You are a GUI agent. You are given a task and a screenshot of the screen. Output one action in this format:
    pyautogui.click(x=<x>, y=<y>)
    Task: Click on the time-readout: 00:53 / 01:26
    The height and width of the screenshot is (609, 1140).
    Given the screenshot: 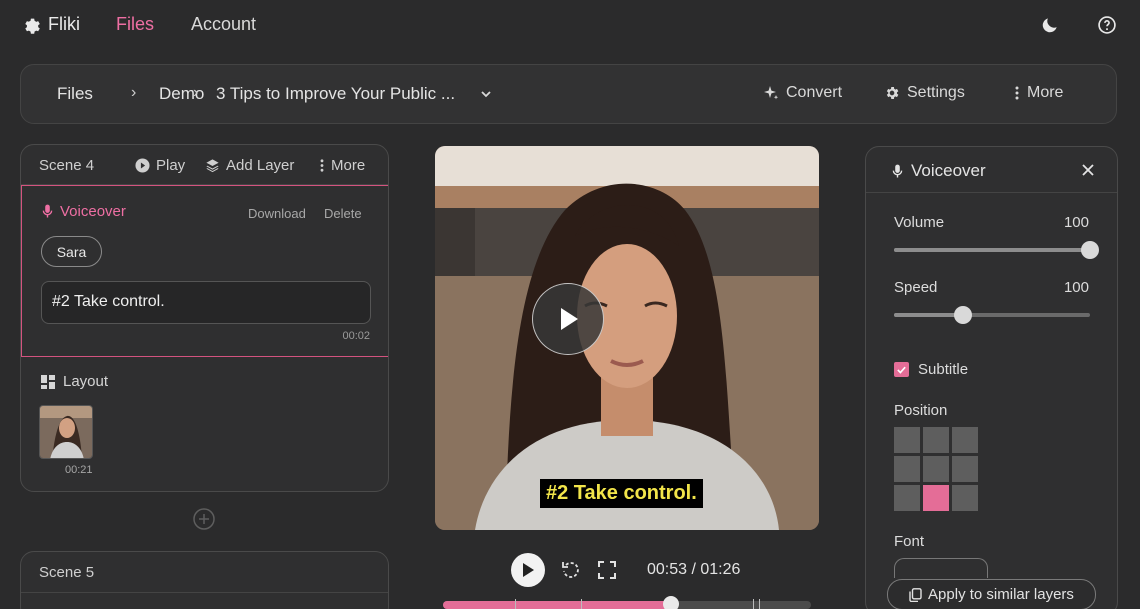 What is the action you would take?
    pyautogui.click(x=694, y=569)
    